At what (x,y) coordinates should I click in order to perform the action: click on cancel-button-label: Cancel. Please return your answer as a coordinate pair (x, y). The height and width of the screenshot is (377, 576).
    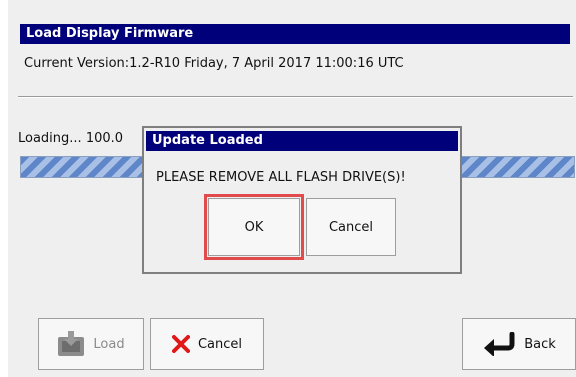
    Looking at the image, I should click on (220, 344).